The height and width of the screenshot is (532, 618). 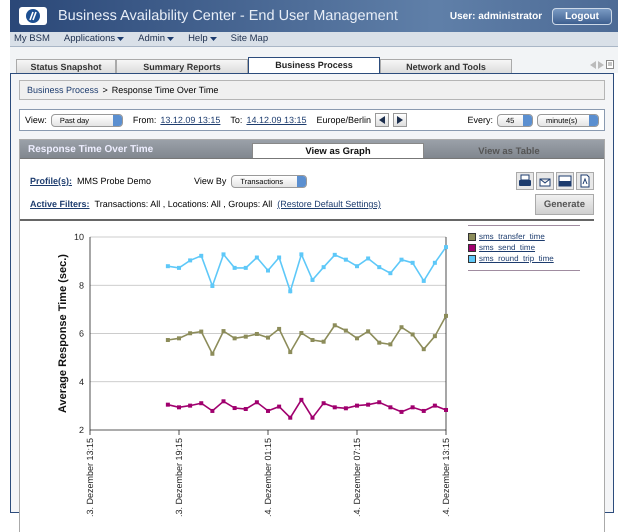 I want to click on y-tick-label: 4, so click(x=81, y=381).